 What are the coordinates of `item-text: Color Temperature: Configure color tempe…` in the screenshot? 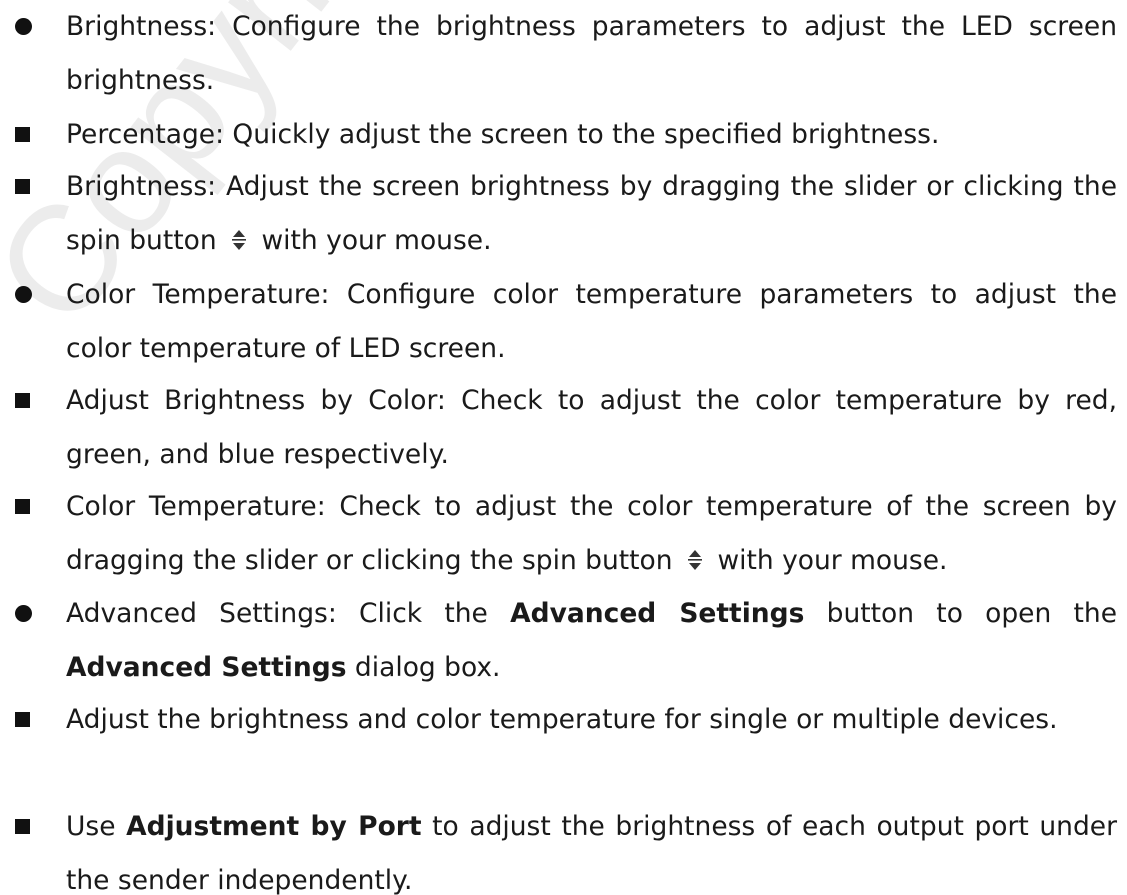 It's located at (591, 321).